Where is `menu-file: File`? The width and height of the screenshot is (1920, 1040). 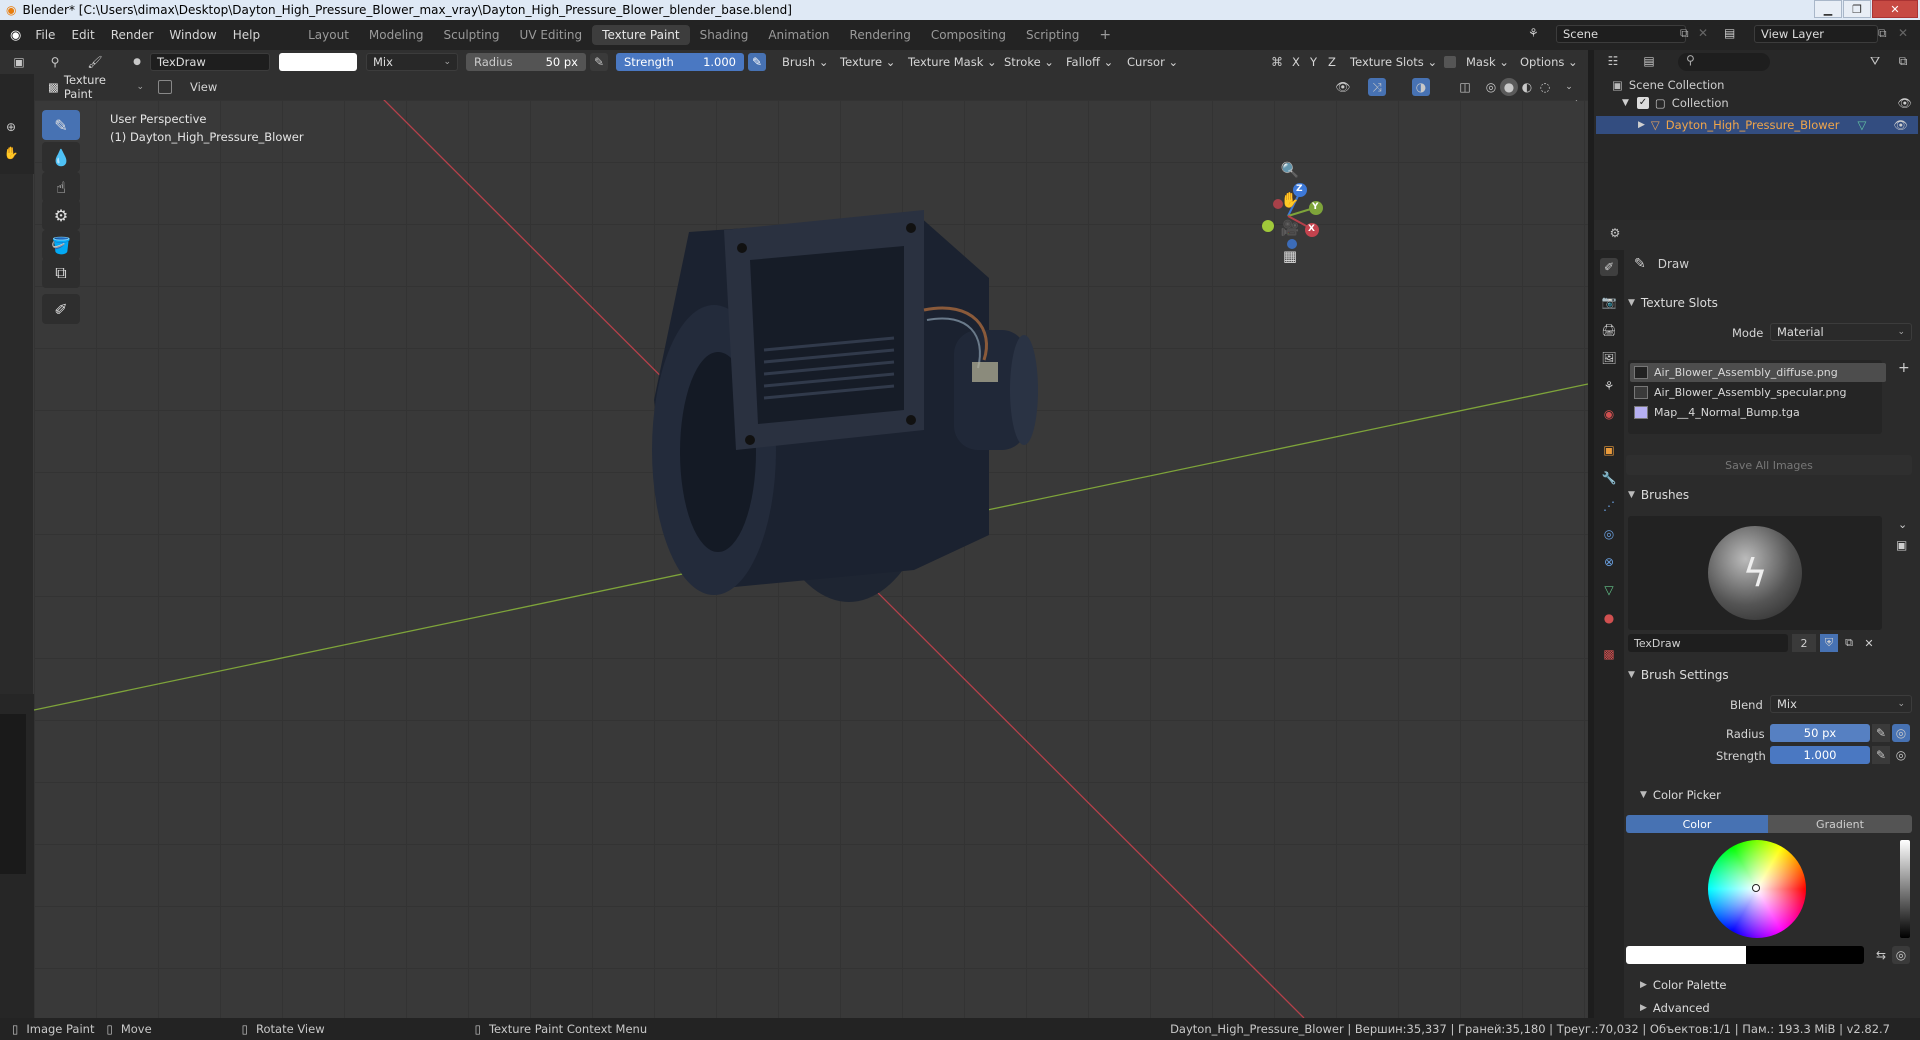 menu-file: File is located at coordinates (45, 35).